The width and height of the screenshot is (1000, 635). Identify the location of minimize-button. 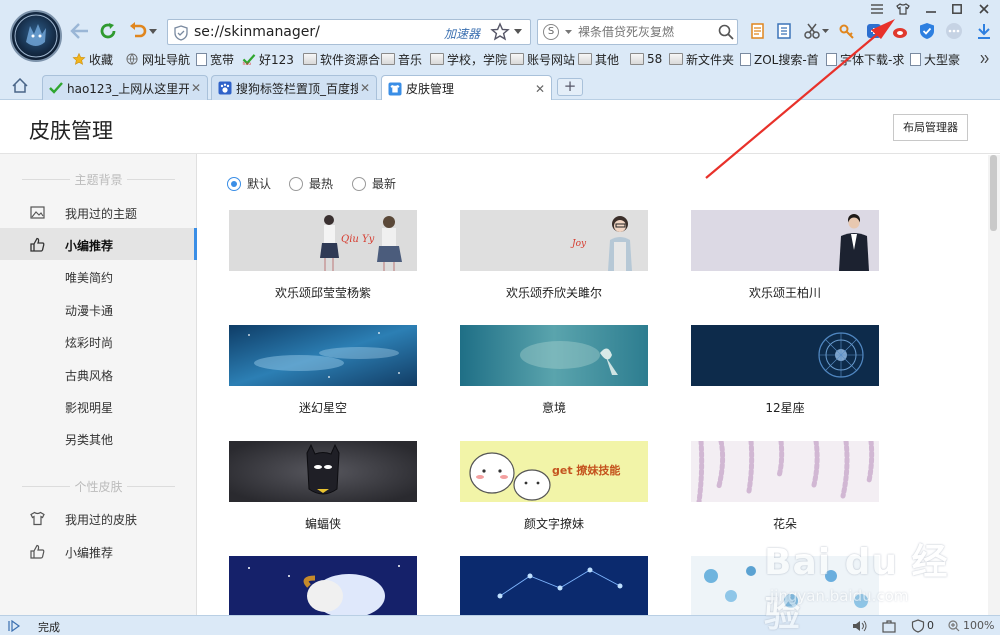
(931, 9).